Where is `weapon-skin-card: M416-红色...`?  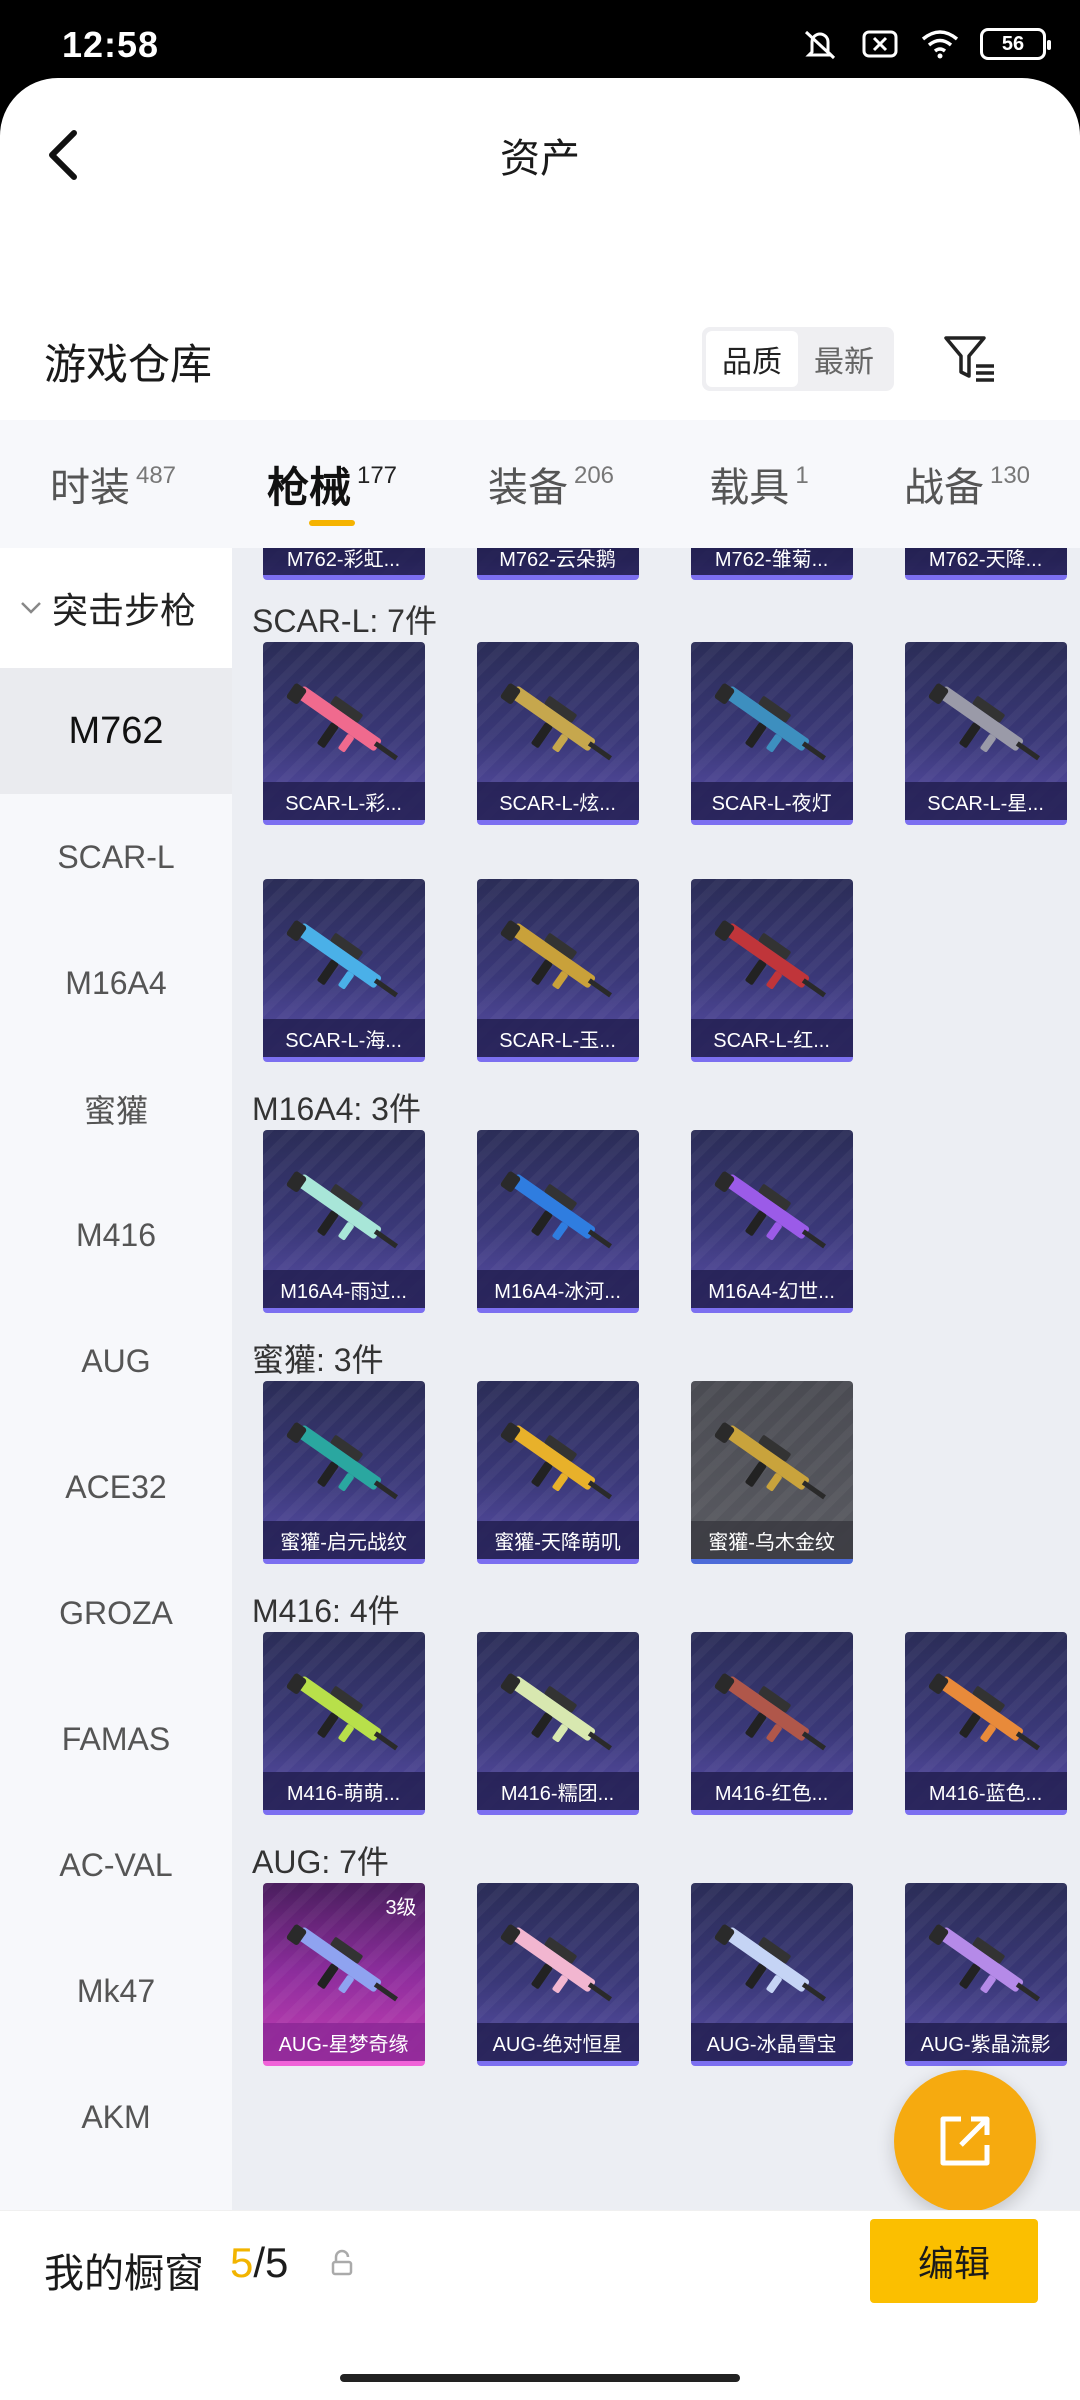 weapon-skin-card: M416-红色... is located at coordinates (771, 1723).